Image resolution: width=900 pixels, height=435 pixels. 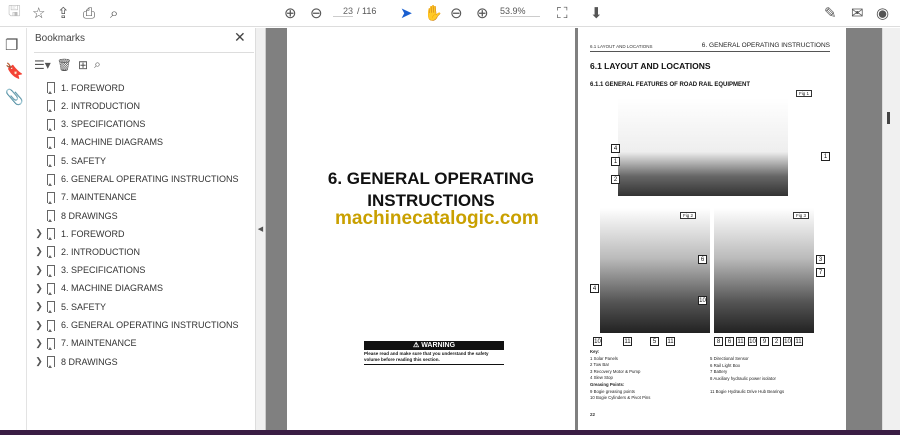 I want to click on account-icon: ◉, so click(x=882, y=13).